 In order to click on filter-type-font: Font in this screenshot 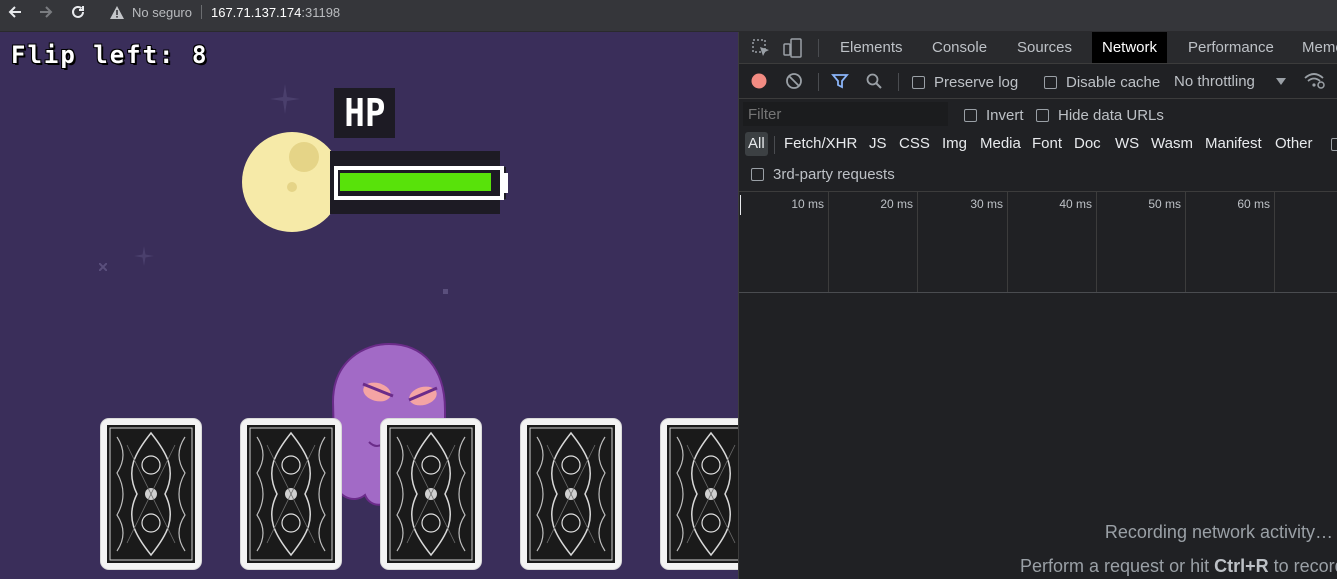, I will do `click(1047, 144)`.